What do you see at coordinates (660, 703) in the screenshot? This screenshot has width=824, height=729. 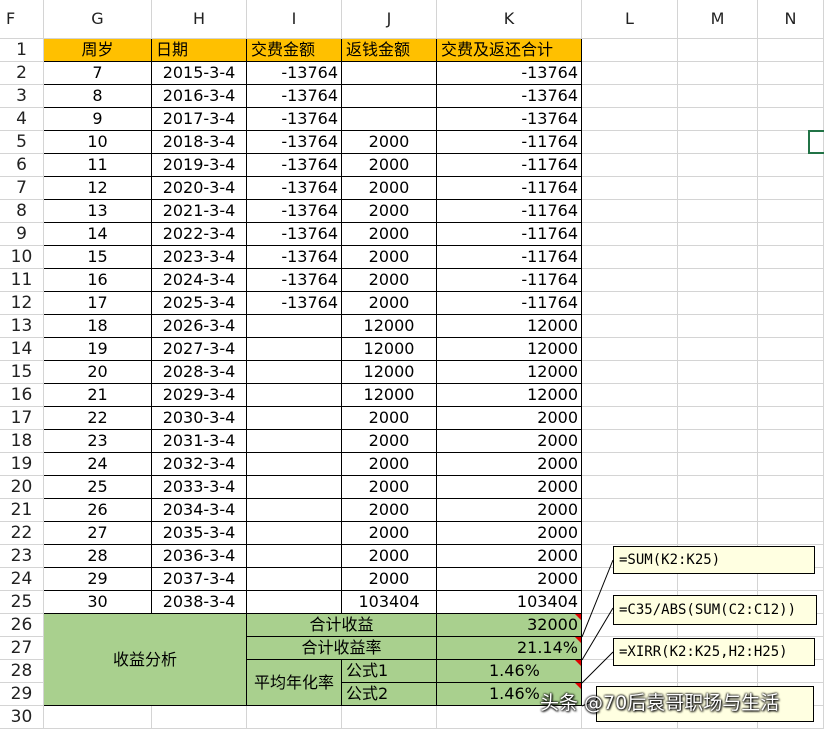 I see `watermark: 头条 @70后袁哥职场与生活` at bounding box center [660, 703].